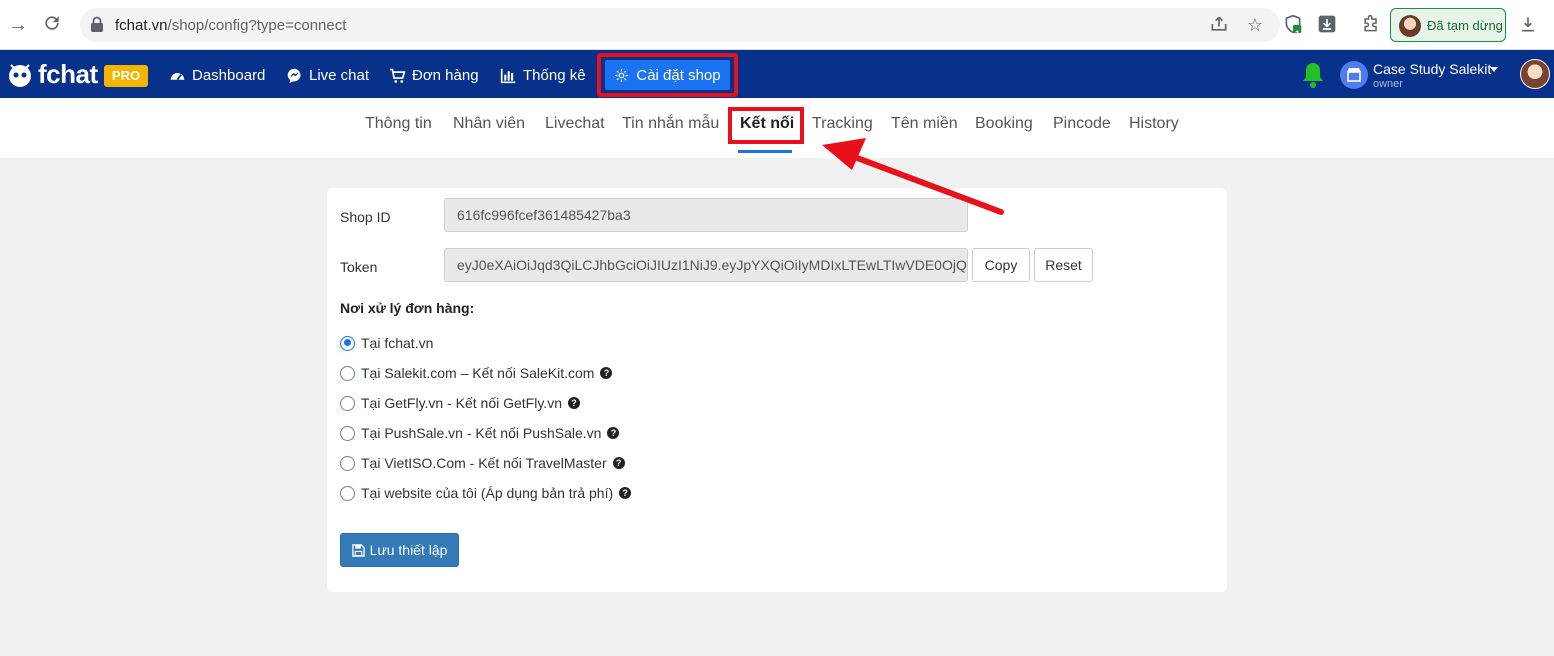 This screenshot has height=656, width=1554. Describe the element at coordinates (1298, 34) in the screenshot. I see `extension-badge: 1` at that location.